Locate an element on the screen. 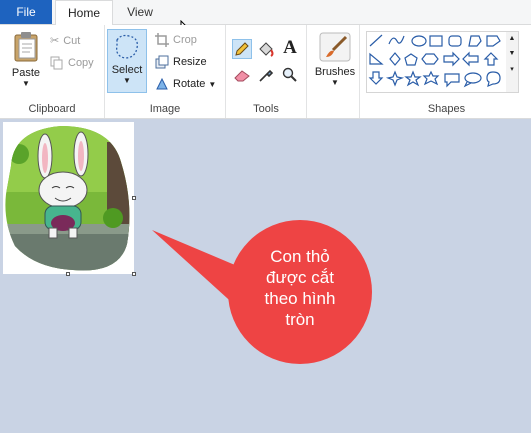 The width and height of the screenshot is (531, 433). clipboard-icon is located at coordinates (26, 47).